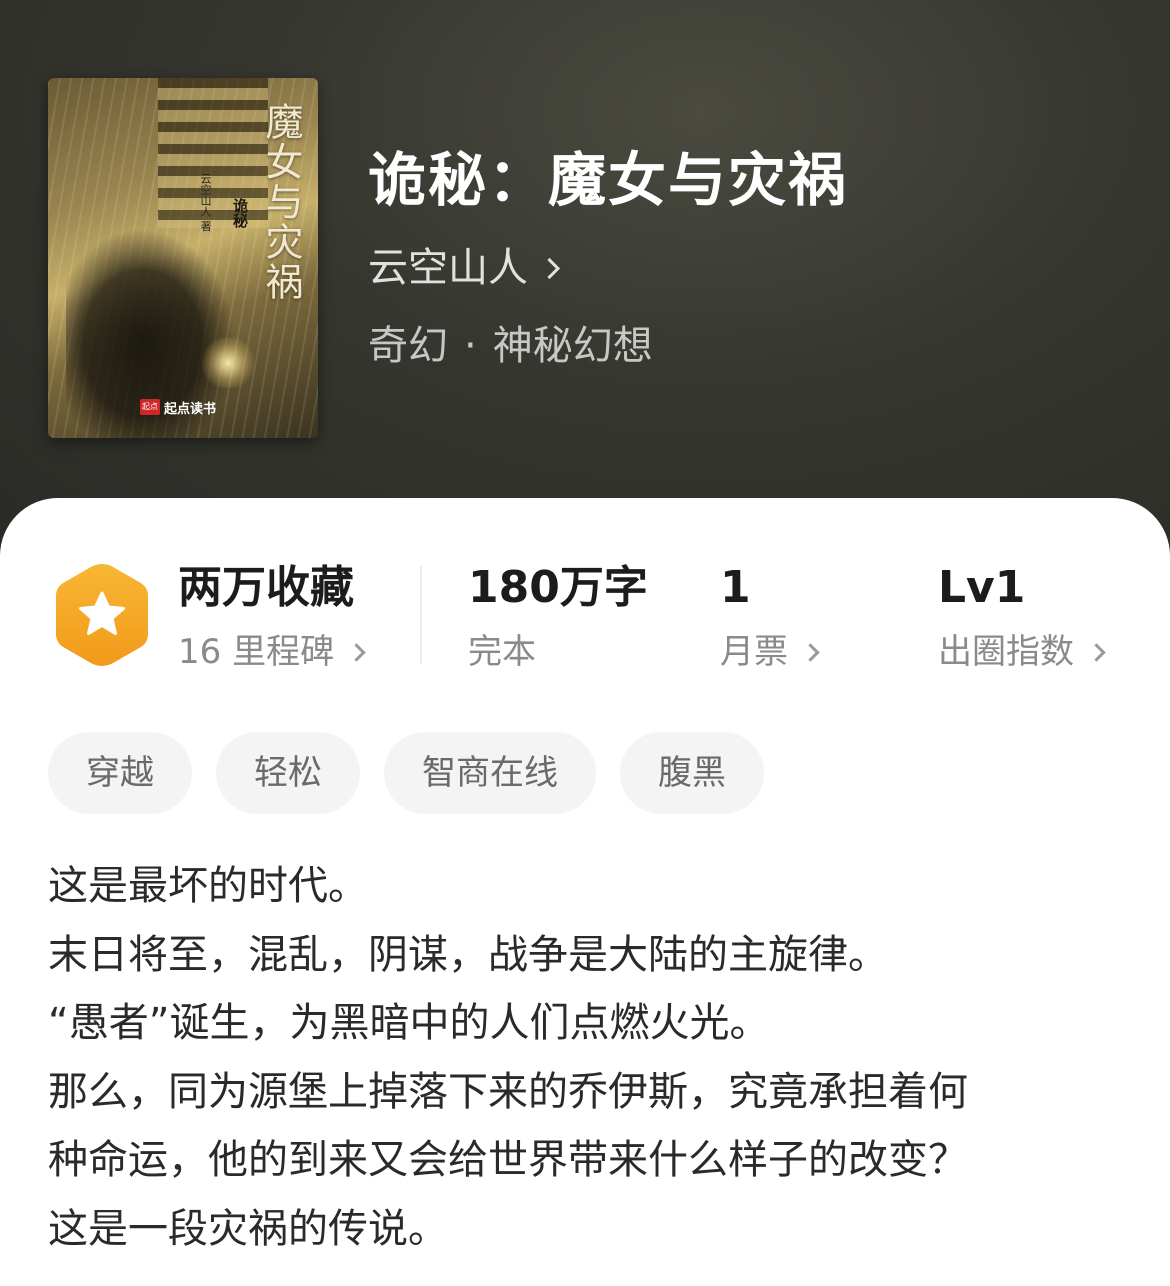 The width and height of the screenshot is (1170, 1286). I want to click on stat-collection-value: 两万收藏, so click(266, 587).